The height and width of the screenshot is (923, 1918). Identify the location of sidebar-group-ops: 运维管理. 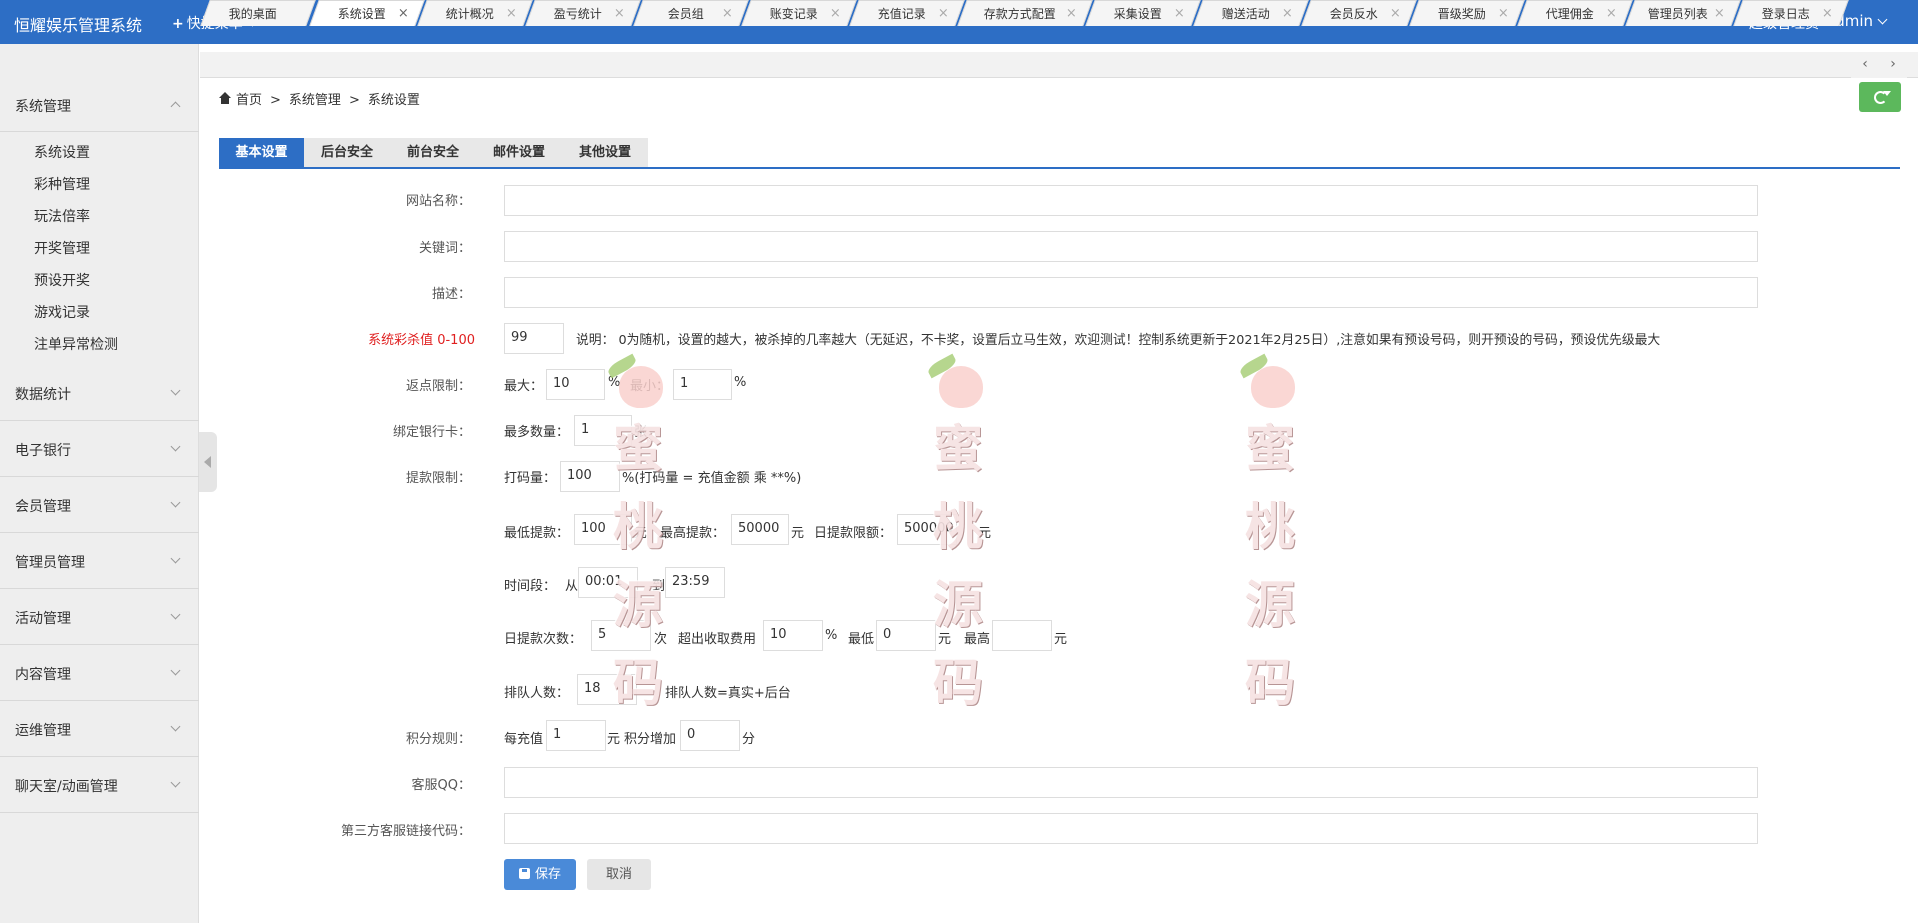
(99, 729).